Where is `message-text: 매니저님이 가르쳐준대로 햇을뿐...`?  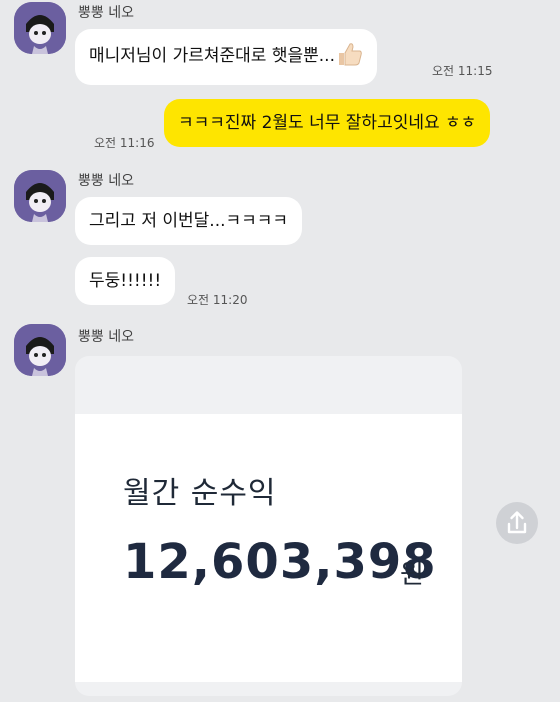
message-text: 매니저님이 가르쳐준대로 햇을뿐... is located at coordinates (212, 56).